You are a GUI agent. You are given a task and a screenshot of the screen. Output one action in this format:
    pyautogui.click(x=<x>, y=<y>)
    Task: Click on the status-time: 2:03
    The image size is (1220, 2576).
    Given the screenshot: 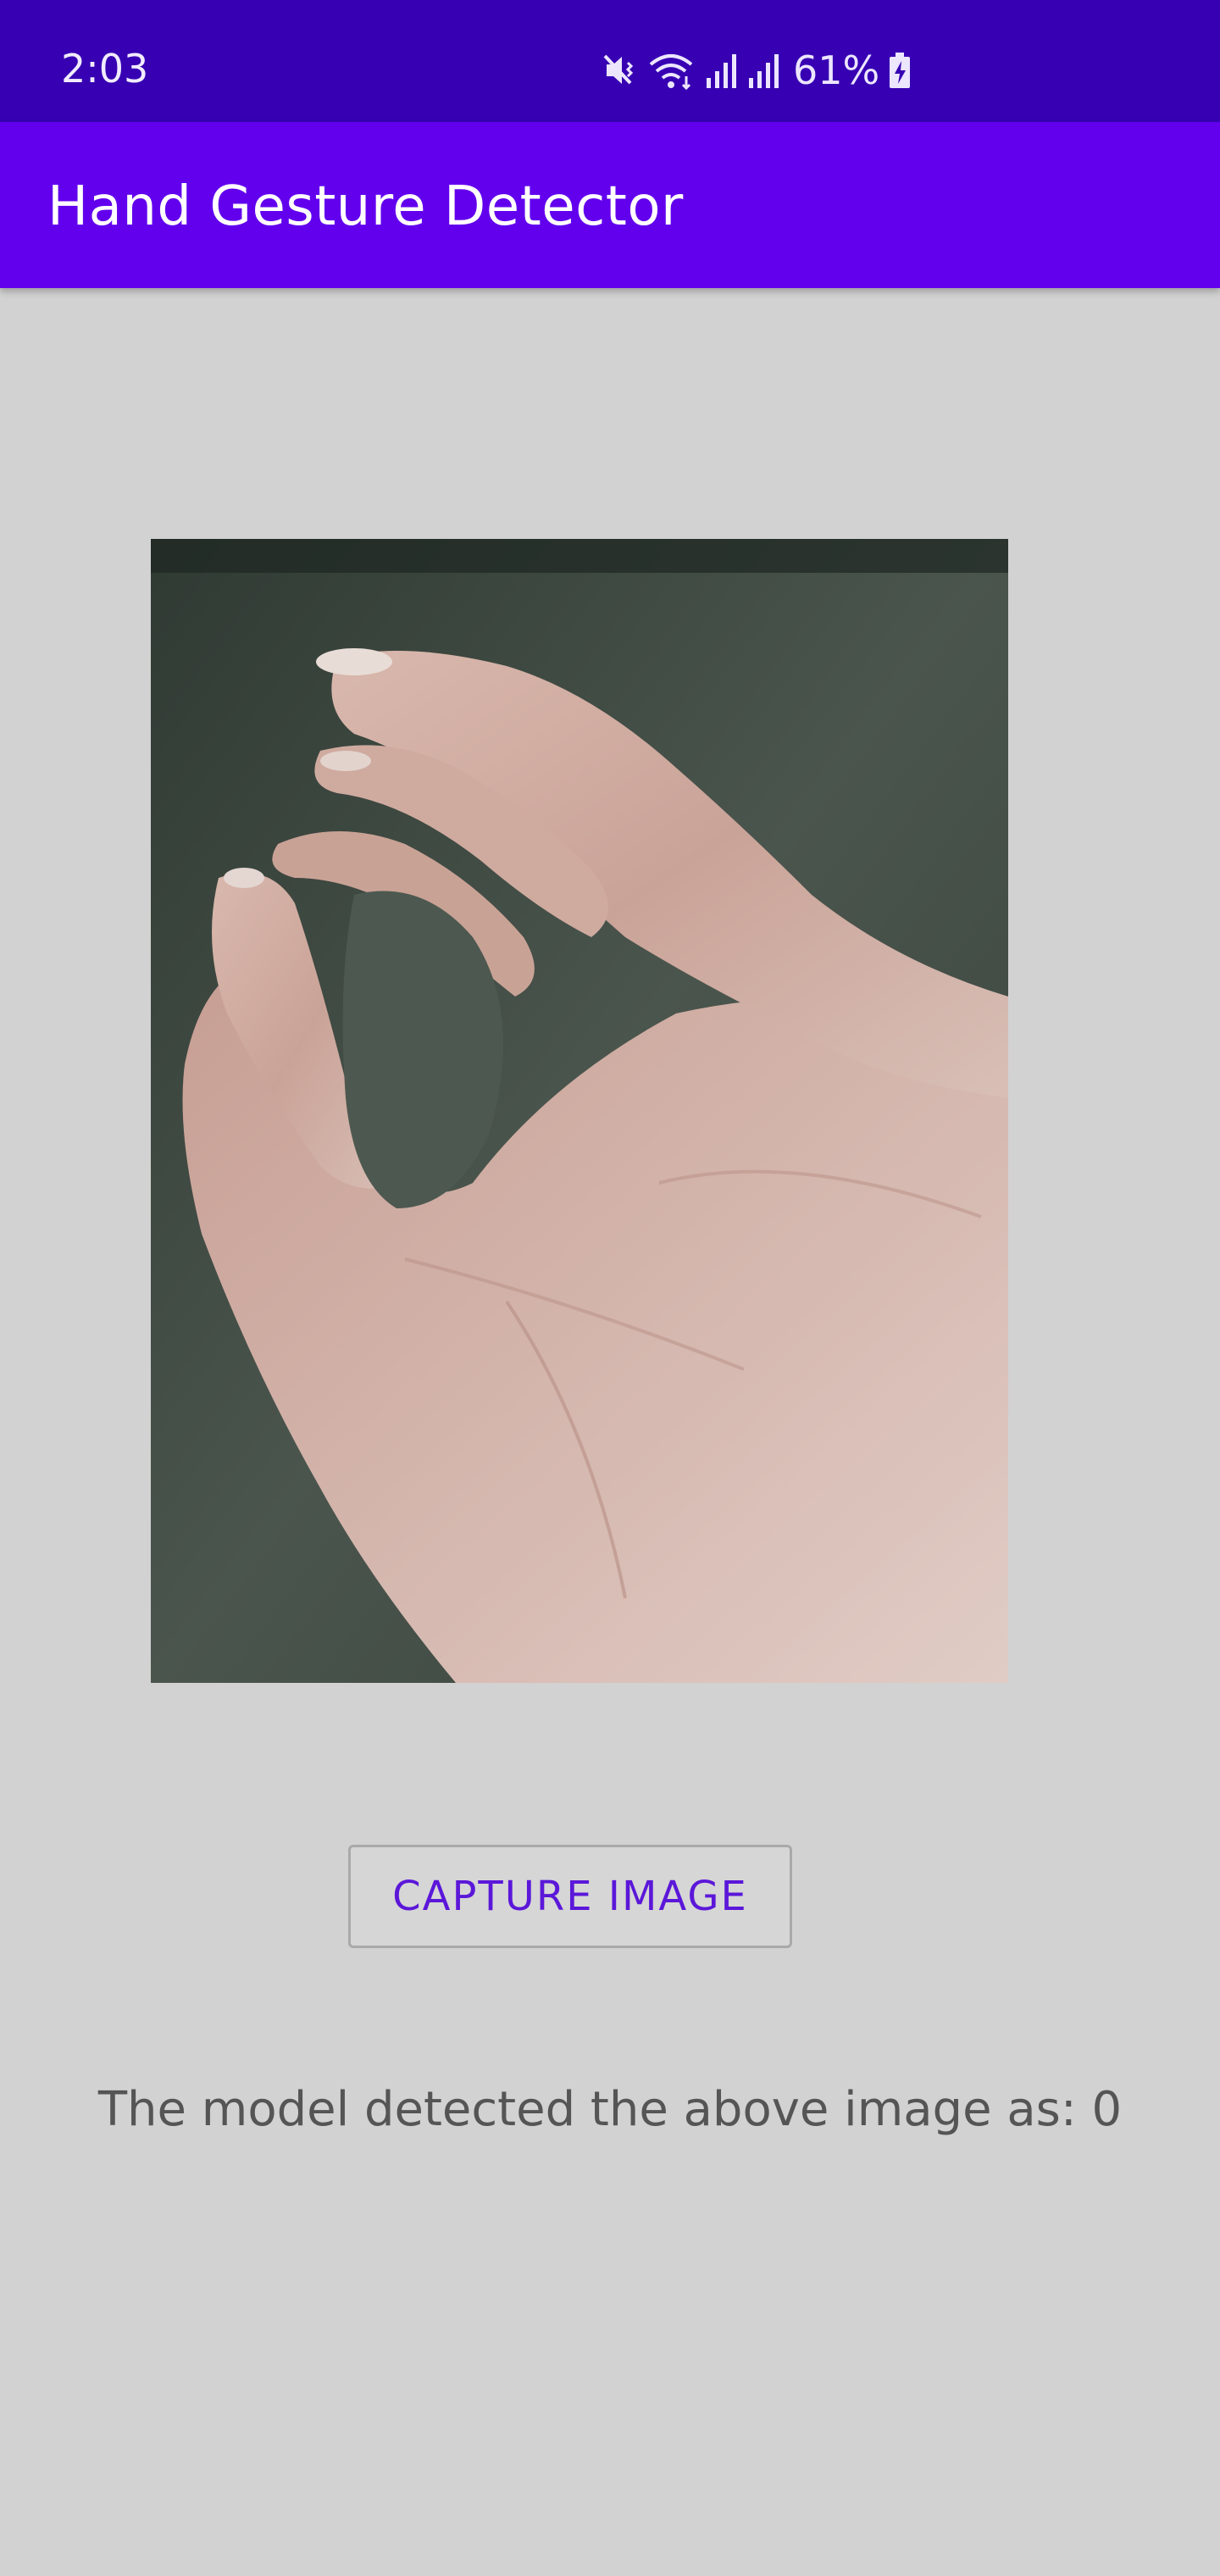 What is the action you would take?
    pyautogui.click(x=105, y=69)
    